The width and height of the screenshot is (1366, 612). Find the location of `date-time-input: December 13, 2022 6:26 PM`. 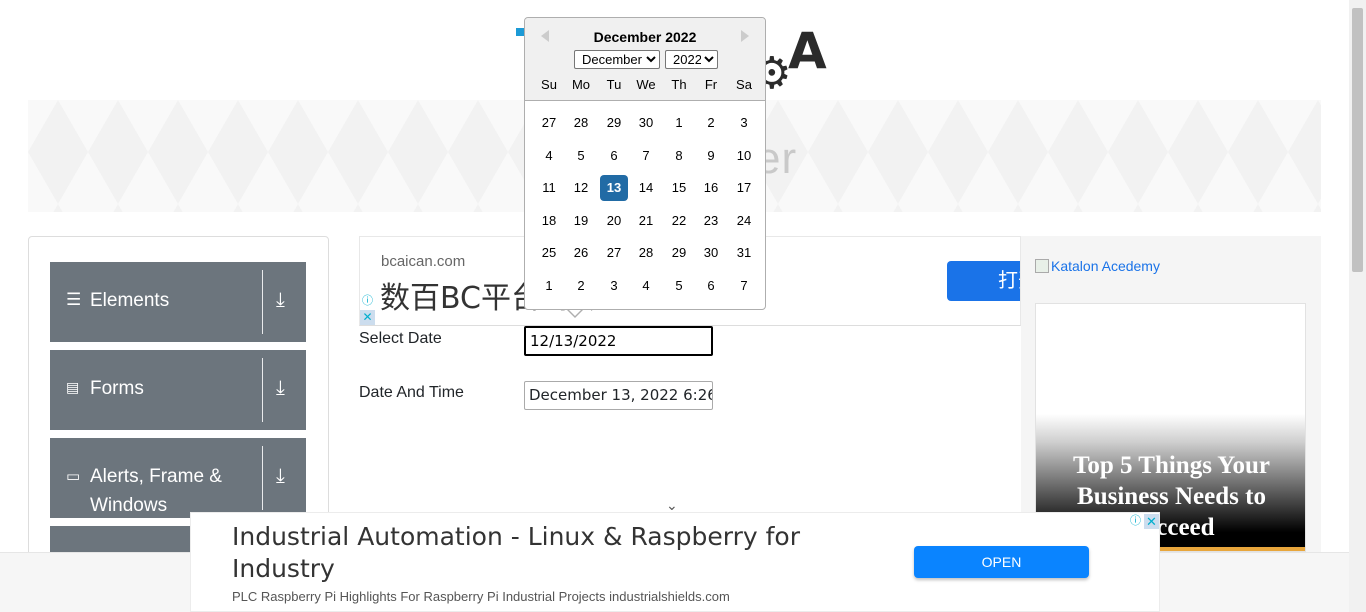

date-time-input: December 13, 2022 6:26 PM is located at coordinates (618, 395).